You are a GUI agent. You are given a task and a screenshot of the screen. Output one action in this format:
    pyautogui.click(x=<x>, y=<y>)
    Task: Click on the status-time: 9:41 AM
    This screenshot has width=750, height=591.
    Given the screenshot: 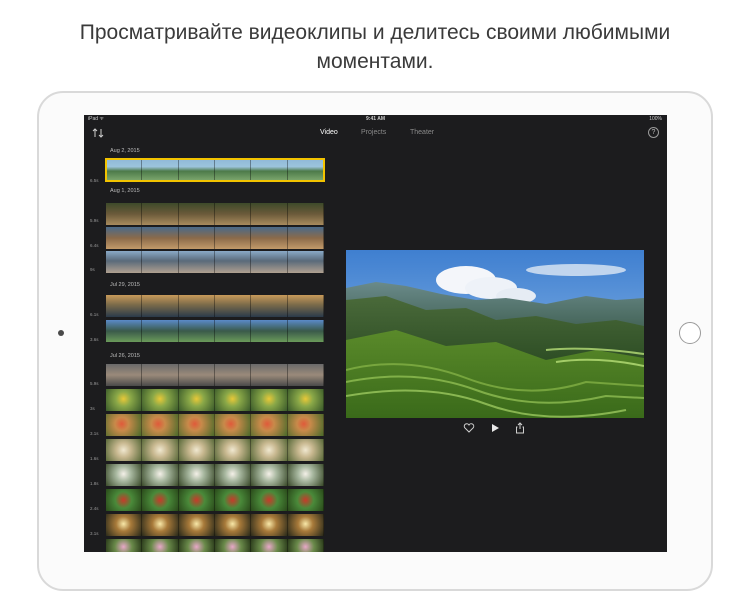 What is the action you would take?
    pyautogui.click(x=375, y=119)
    